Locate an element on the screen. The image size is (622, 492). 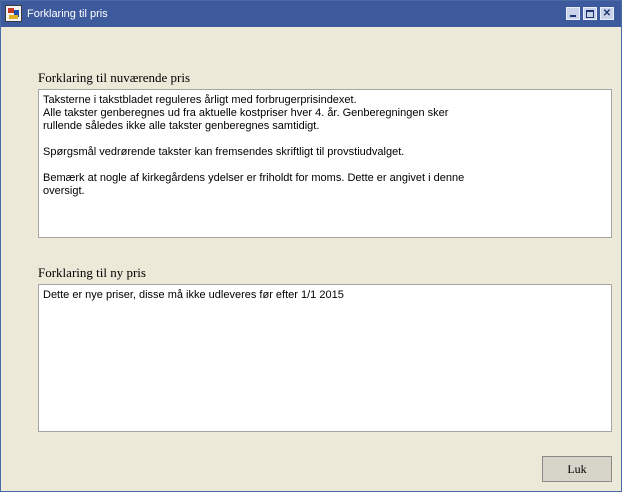
close-button: Luk is located at coordinates (577, 469).